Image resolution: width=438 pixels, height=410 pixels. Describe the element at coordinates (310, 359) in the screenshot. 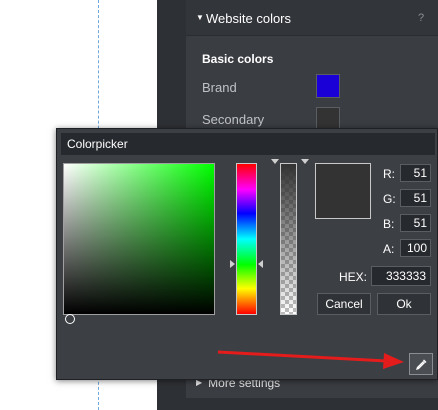

I see `annotation-arrow` at that location.